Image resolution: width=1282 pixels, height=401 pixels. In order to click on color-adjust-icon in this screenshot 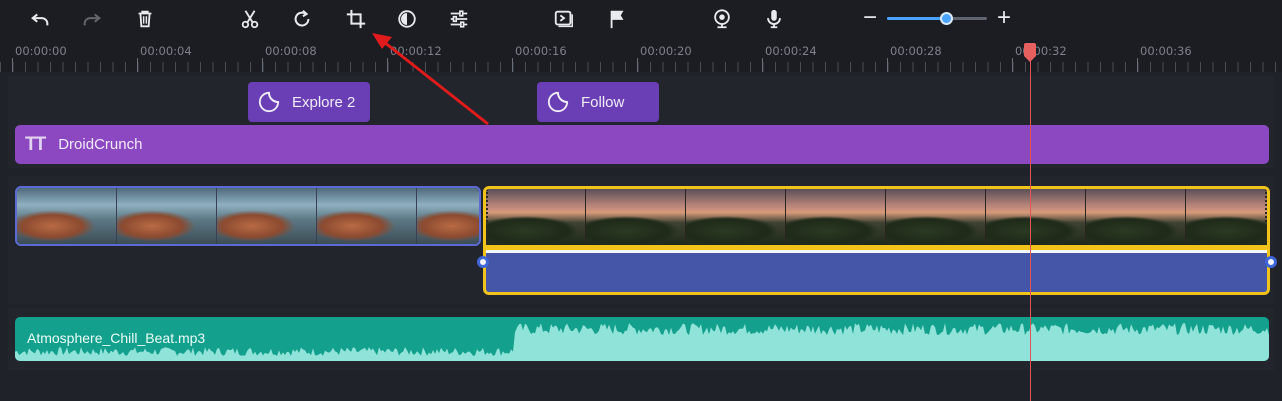, I will do `click(407, 19)`.